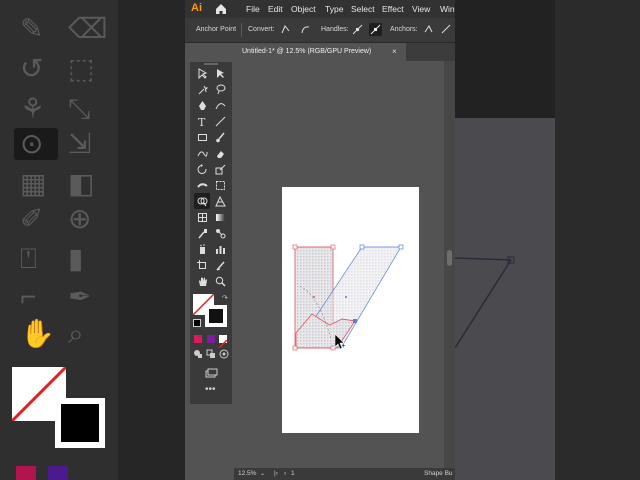 This screenshot has width=640, height=480. Describe the element at coordinates (220, 153) in the screenshot. I see `eraser-tool-icon` at that location.